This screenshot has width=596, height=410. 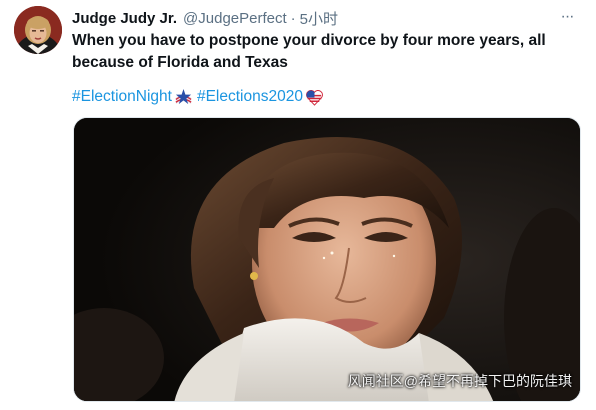 I want to click on flag-heart-emoji-icon, so click(x=314, y=97).